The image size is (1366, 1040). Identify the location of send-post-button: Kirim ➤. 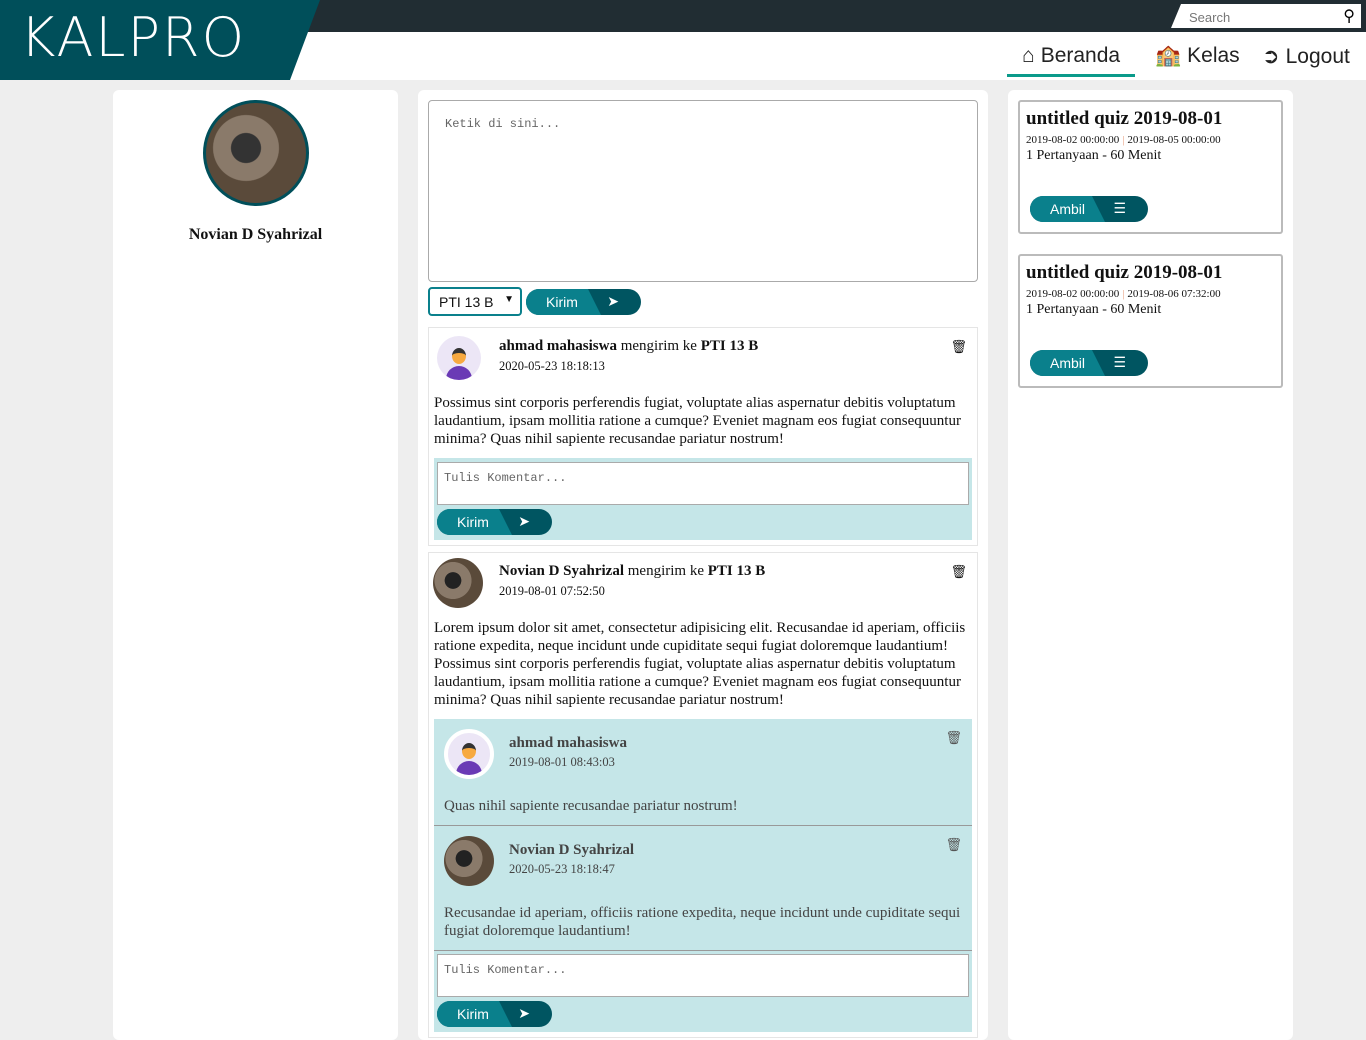
(583, 302).